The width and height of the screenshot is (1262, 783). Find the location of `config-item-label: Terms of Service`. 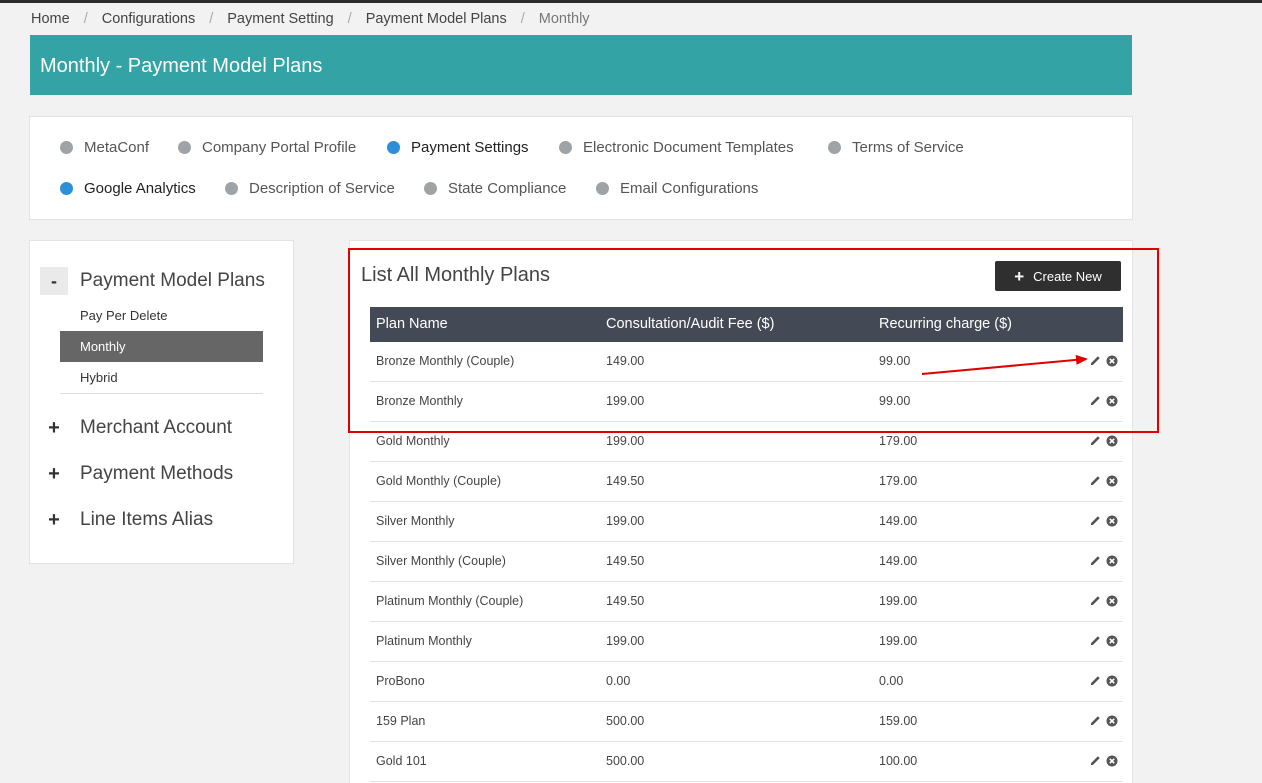

config-item-label: Terms of Service is located at coordinates (908, 147).